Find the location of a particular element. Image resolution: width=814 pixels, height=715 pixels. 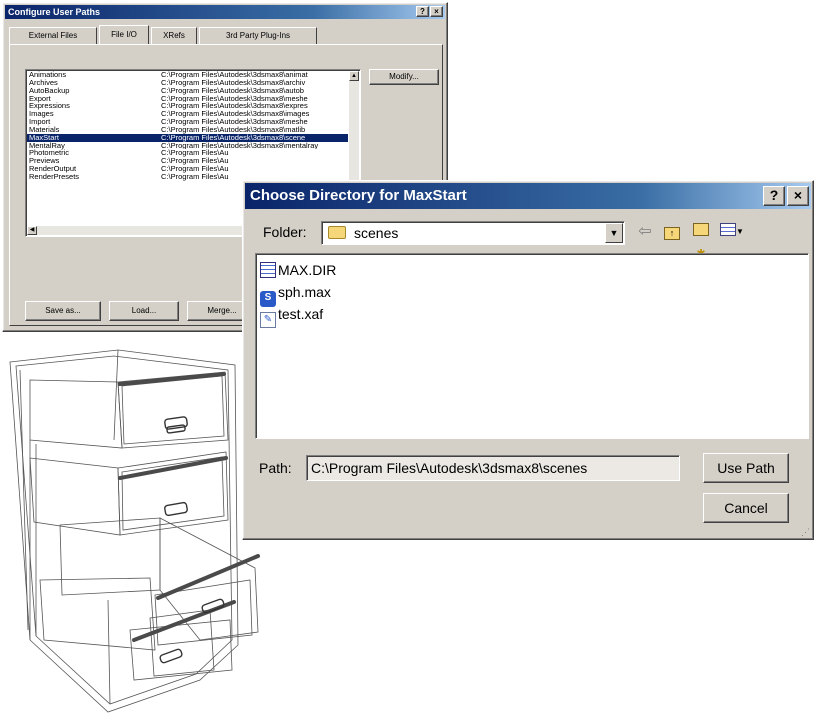

list-item: ✎ test.xaf is located at coordinates (292, 316).